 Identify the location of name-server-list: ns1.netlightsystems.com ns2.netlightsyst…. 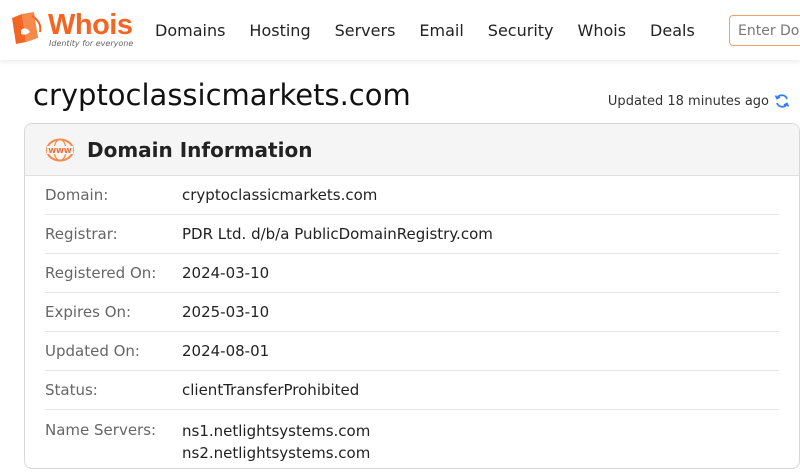
(276, 442).